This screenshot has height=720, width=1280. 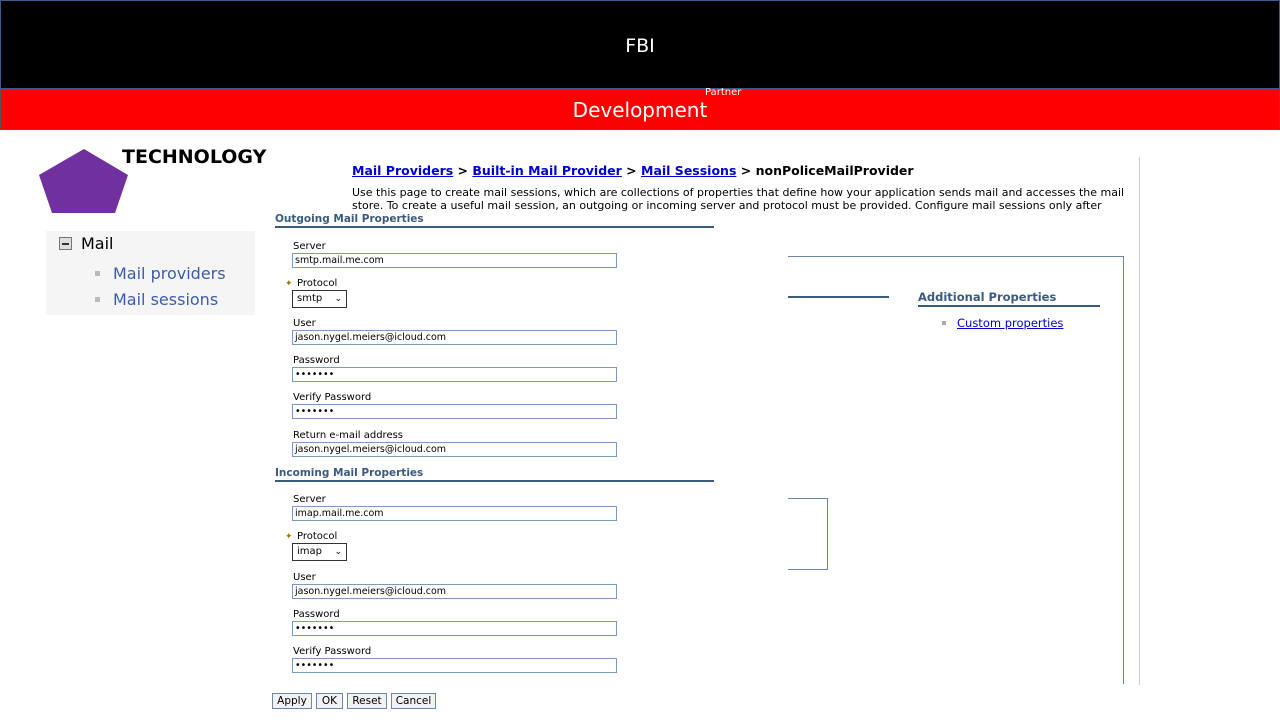 I want to click on incoming-verify-password-input: •••••••, so click(x=454, y=665).